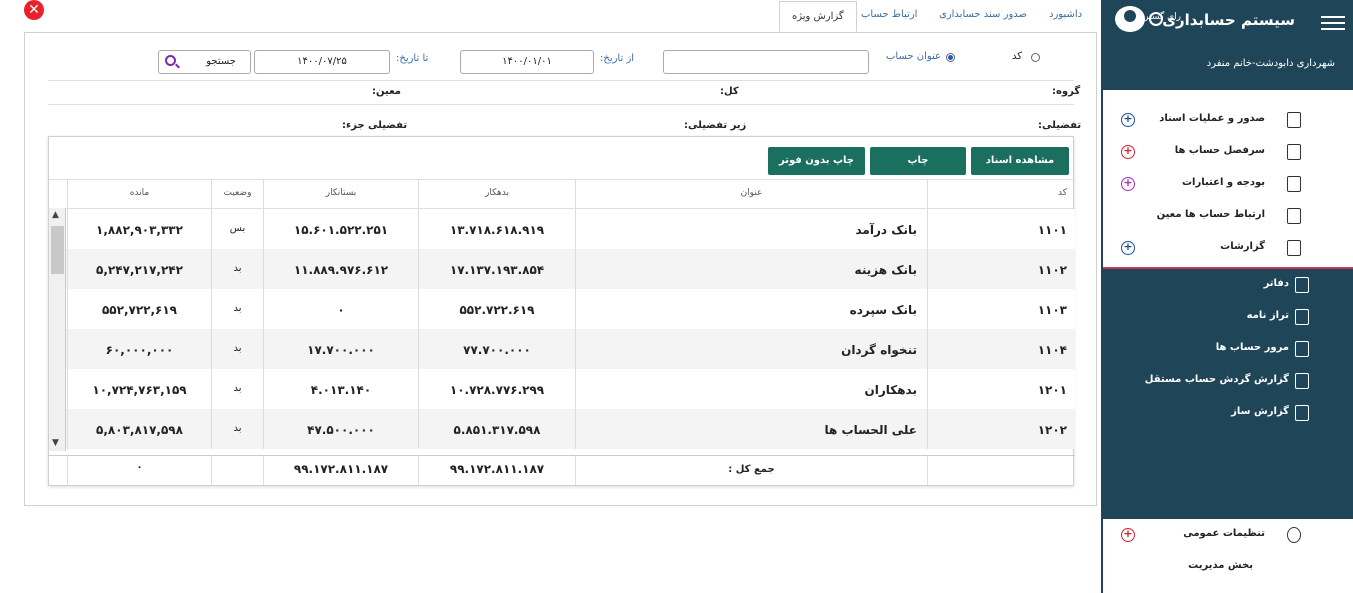 The height and width of the screenshot is (593, 1353). What do you see at coordinates (496, 389) in the screenshot?
I see `cell-debit: ۱۰.۷۲۸.۷۷۶.۲۹۹` at bounding box center [496, 389].